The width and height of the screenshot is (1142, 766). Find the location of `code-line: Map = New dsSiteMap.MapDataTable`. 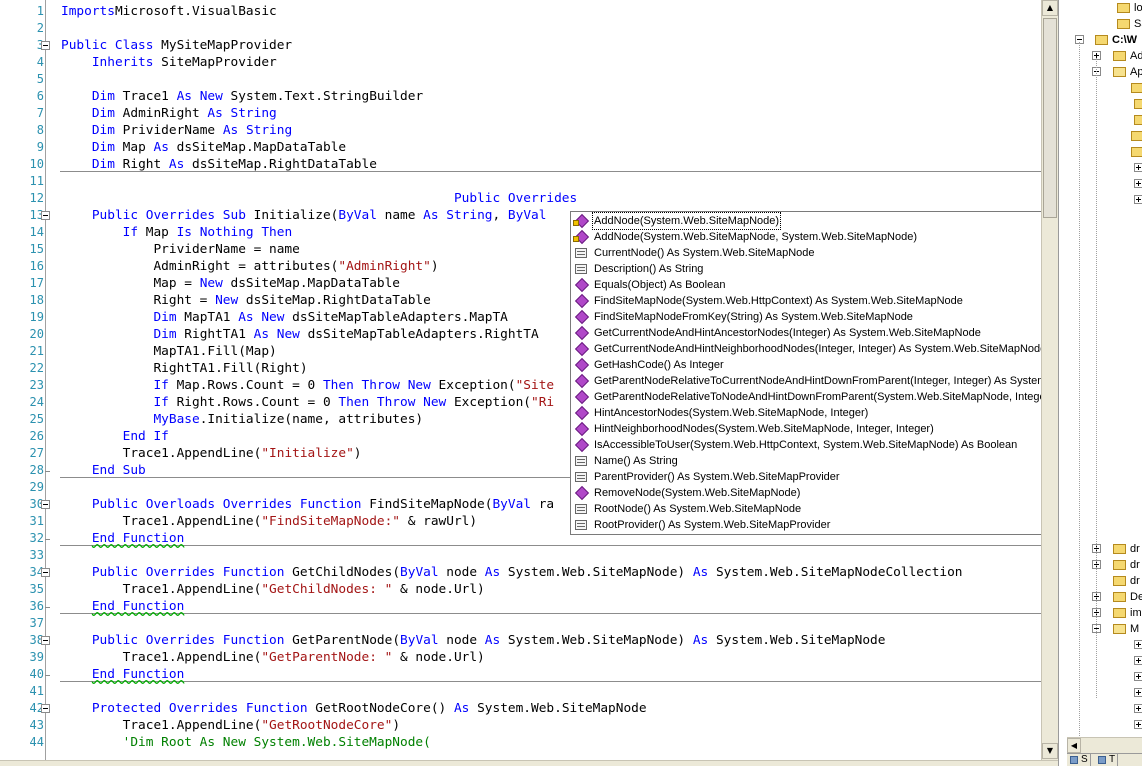

code-line: Map = New dsSiteMap.MapDataTable is located at coordinates (230, 283).